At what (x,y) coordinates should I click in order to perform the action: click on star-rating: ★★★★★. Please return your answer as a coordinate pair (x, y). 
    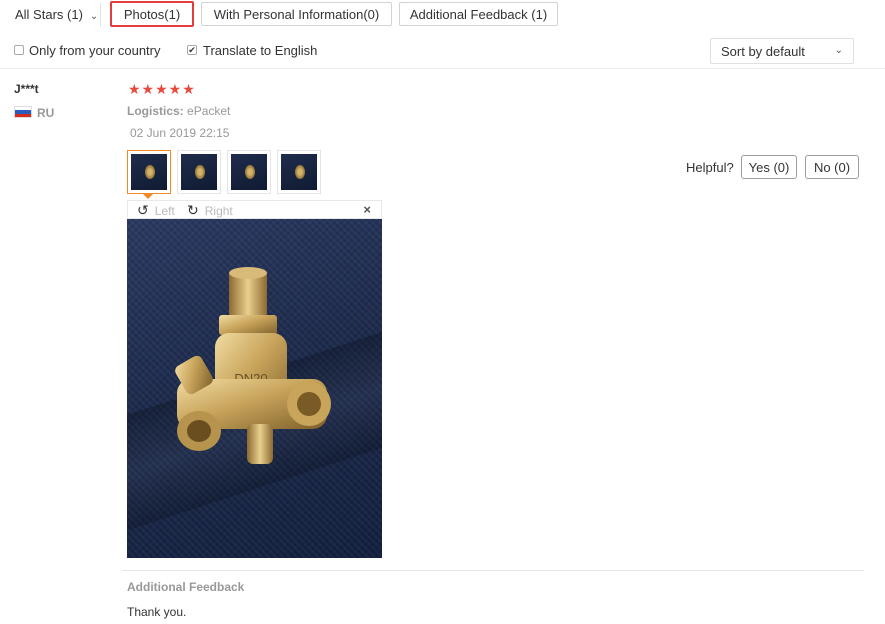
    Looking at the image, I should click on (162, 89).